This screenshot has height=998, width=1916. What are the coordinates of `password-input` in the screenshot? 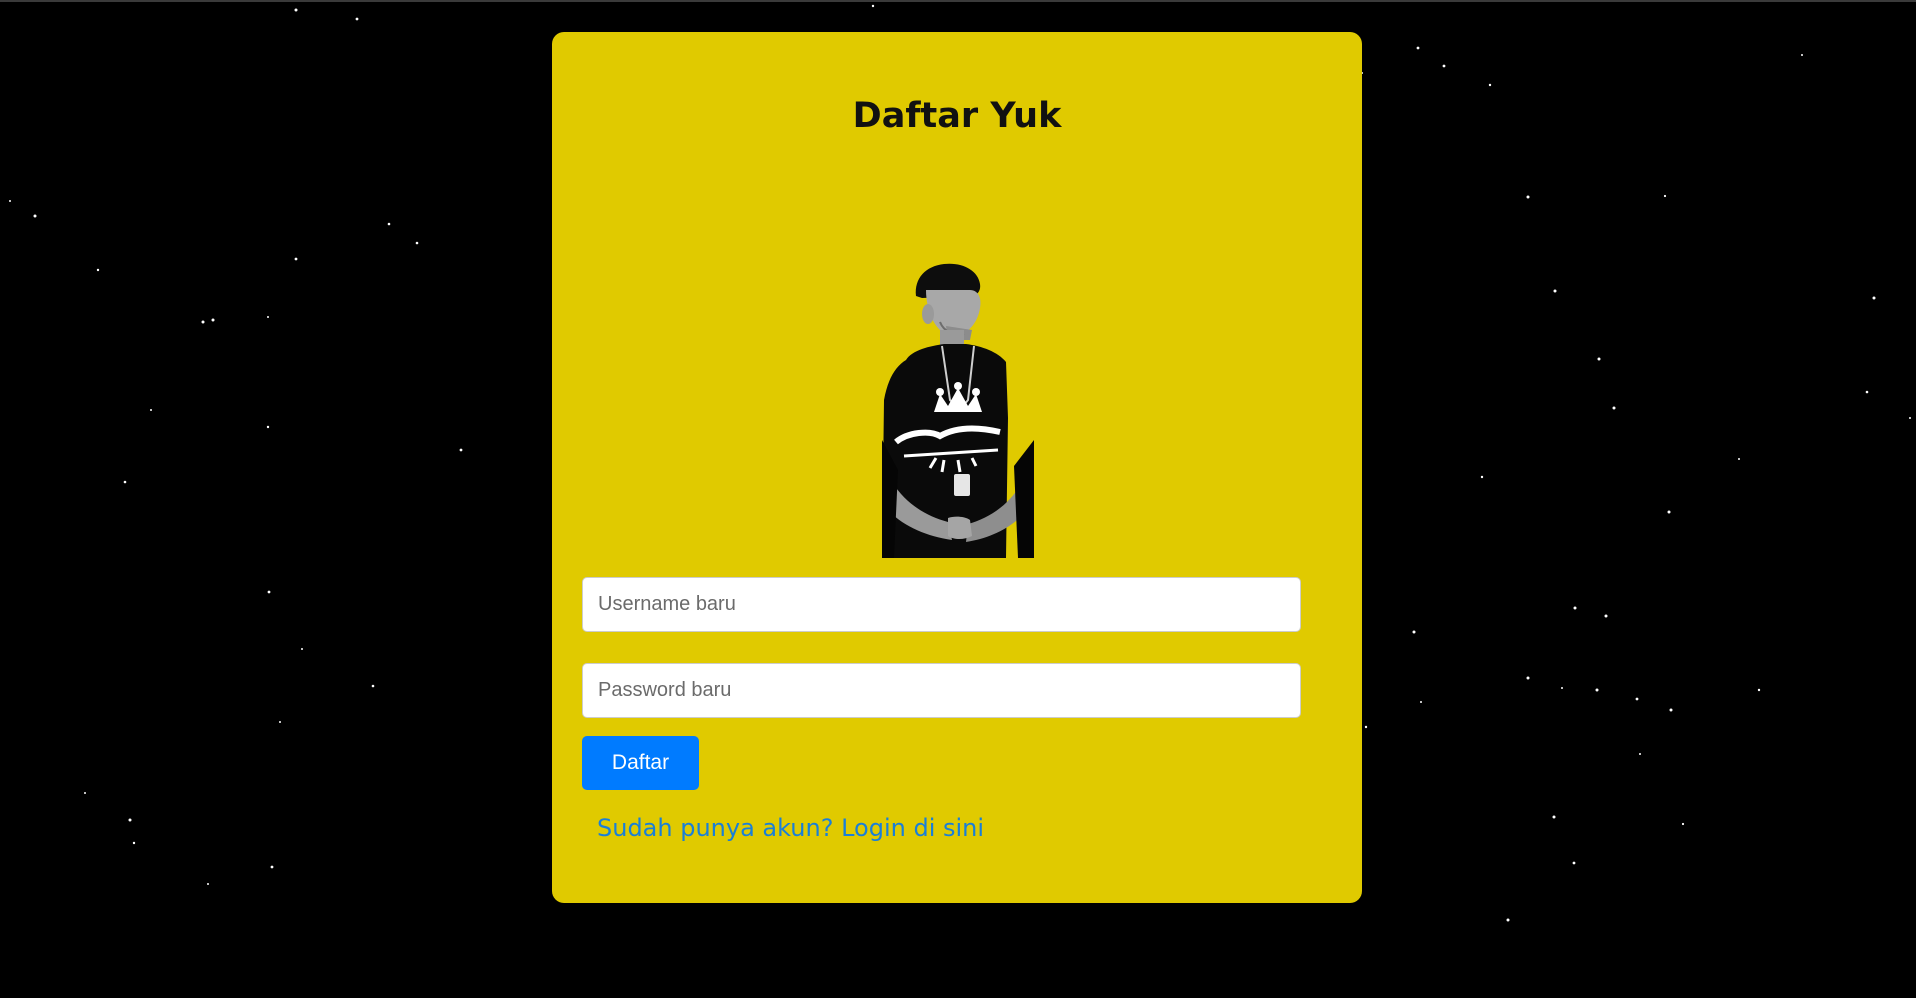 It's located at (941, 690).